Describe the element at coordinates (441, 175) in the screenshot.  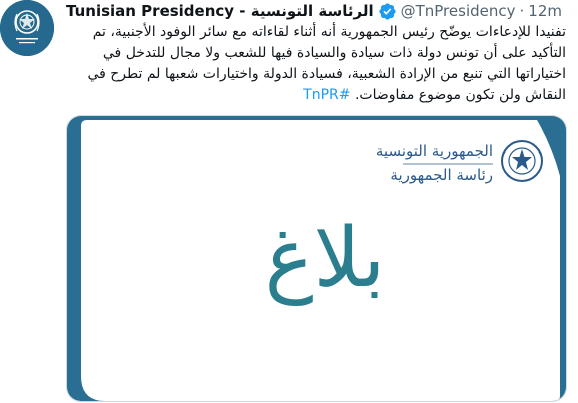
I see `logo-line-2: رئاسة الجمهورية` at that location.